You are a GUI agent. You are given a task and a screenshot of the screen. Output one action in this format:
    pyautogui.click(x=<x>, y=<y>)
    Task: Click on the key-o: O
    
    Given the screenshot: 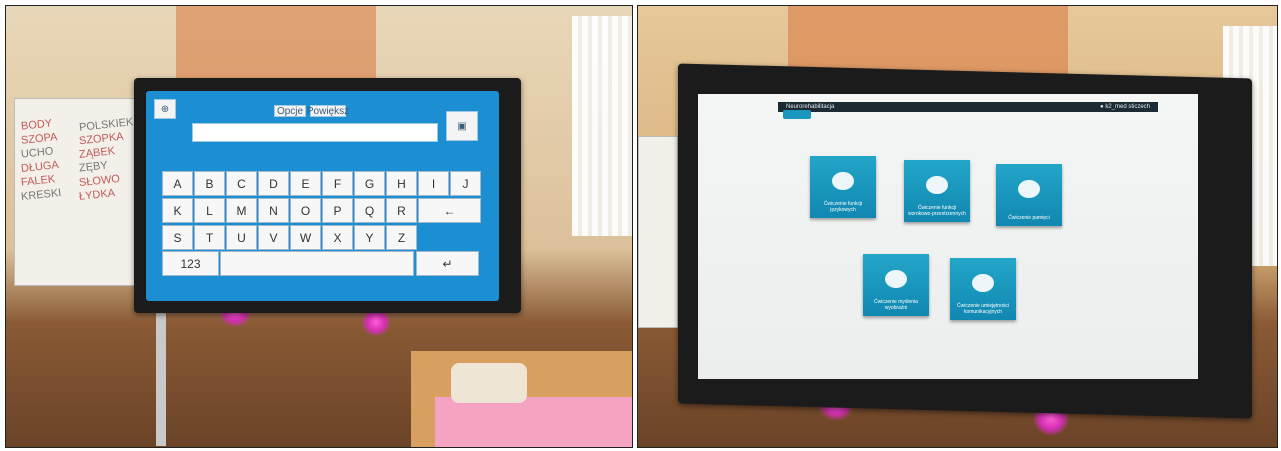 What is the action you would take?
    pyautogui.click(x=305, y=210)
    